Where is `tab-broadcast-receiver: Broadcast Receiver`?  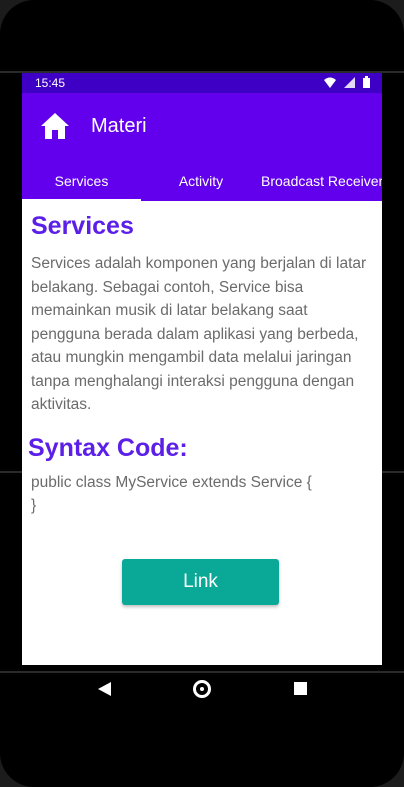
tab-broadcast-receiver: Broadcast Receiver is located at coordinates (321, 183).